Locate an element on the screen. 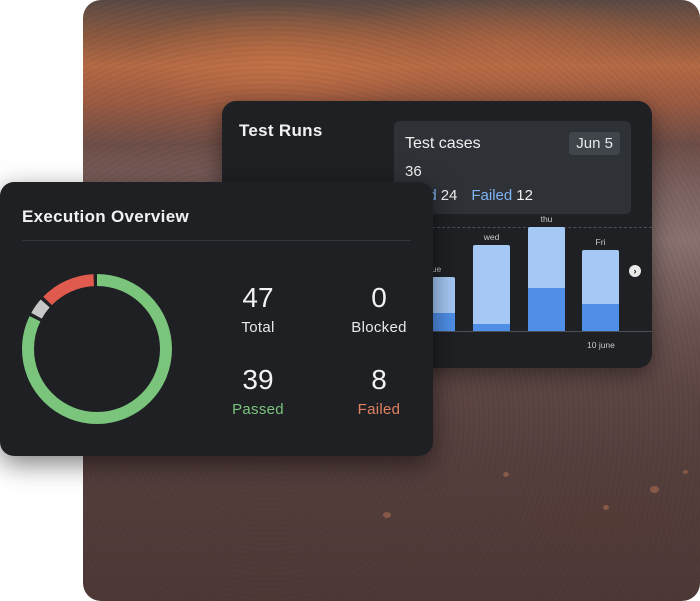 The height and width of the screenshot is (601, 700). stat-failed: 8 Failed is located at coordinates (379, 391).